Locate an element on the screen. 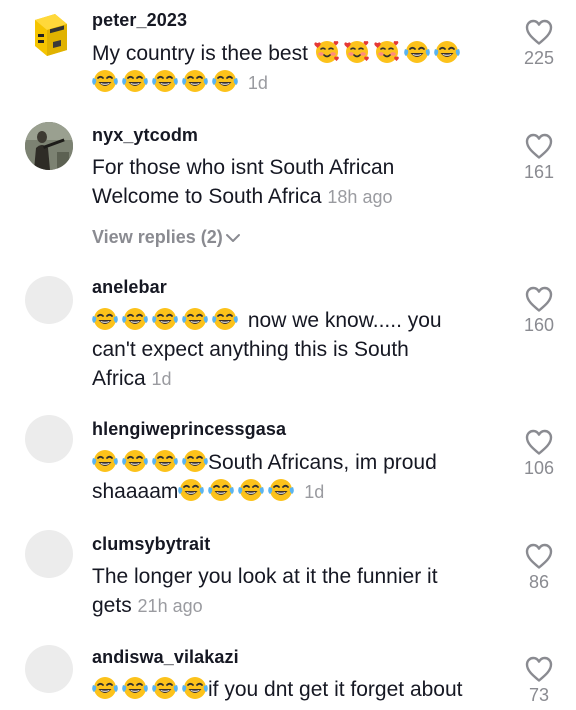  comment-text-line: For those who isnt South African is located at coordinates (243, 167).